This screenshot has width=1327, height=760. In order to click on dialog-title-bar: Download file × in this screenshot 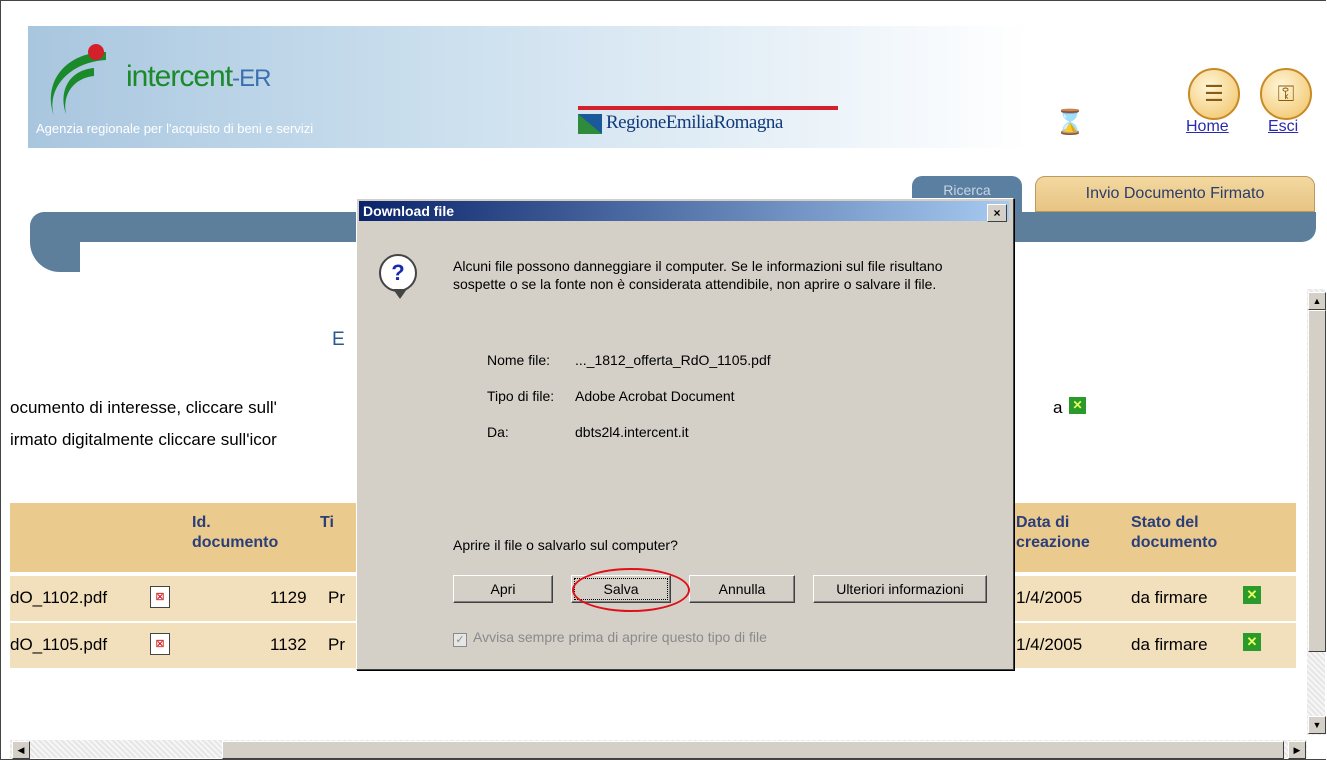, I will do `click(684, 211)`.